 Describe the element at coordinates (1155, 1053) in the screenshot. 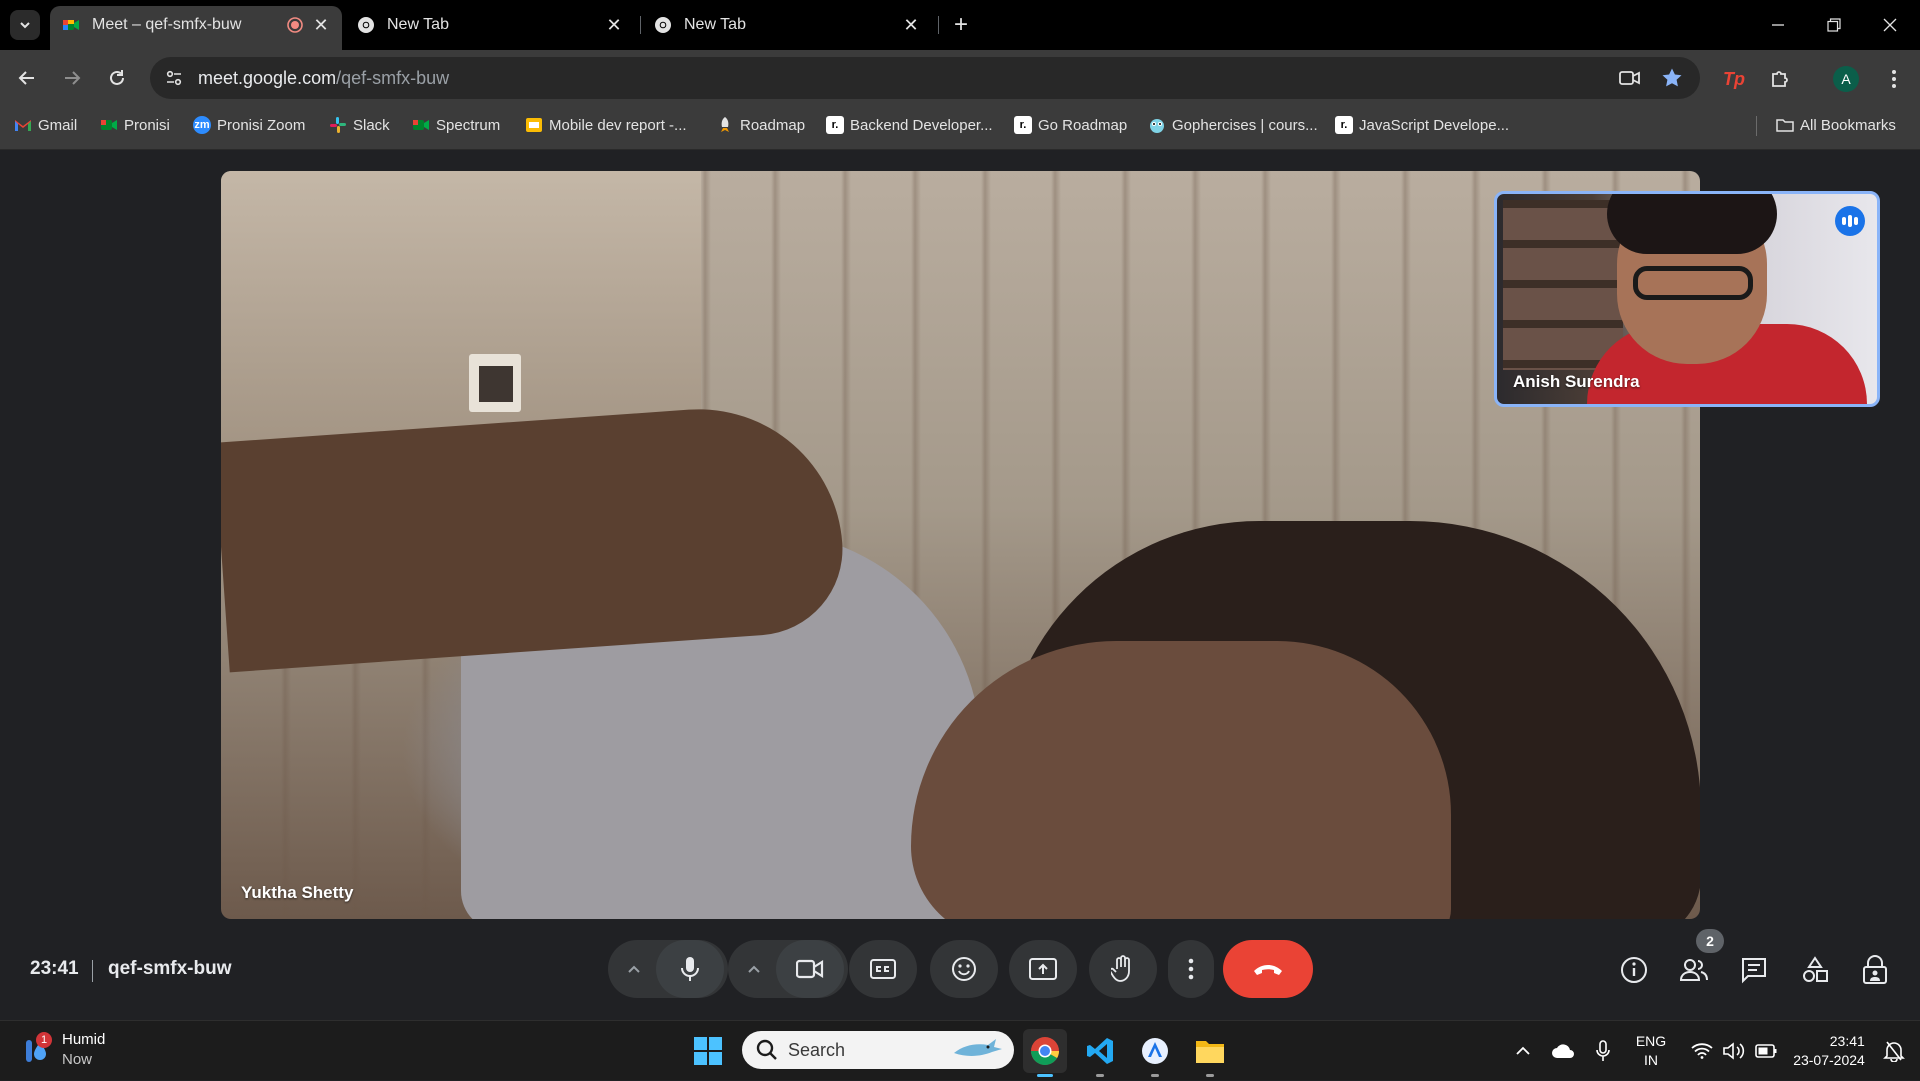

I see `taskbar-app-store` at that location.